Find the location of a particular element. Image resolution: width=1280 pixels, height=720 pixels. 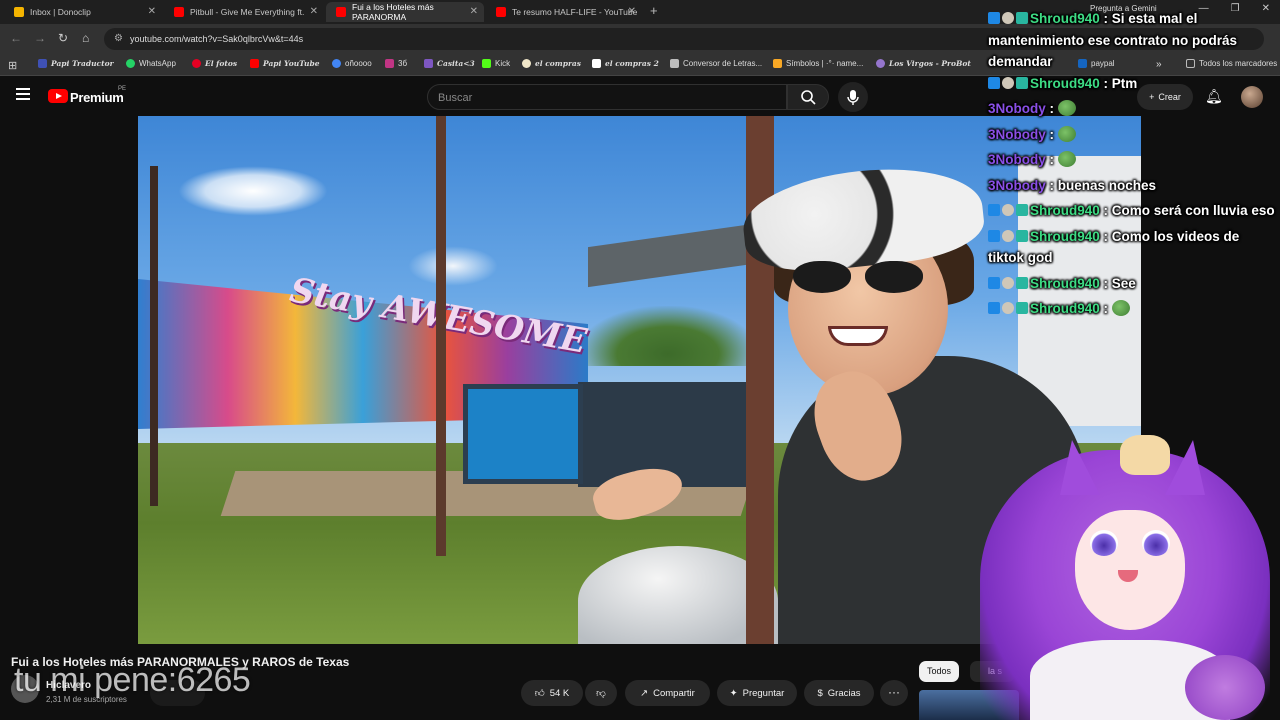

reload-icon: ↻ is located at coordinates (63, 38).